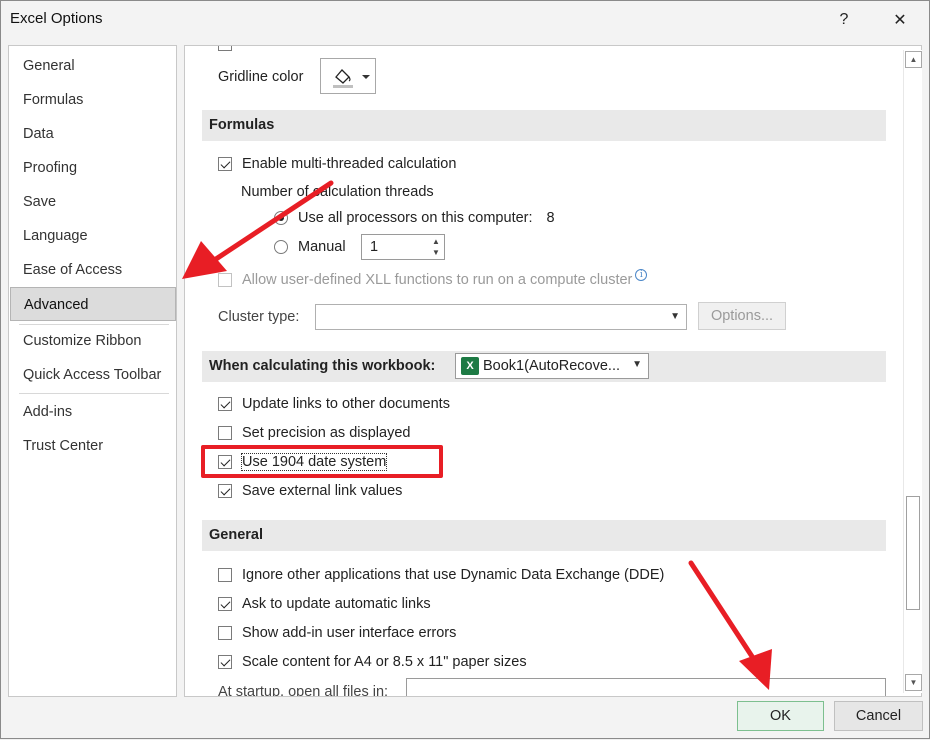 The height and width of the screenshot is (740, 930). What do you see at coordinates (93, 270) in the screenshot?
I see `nav-item-ease-of-access: Ease of Access` at bounding box center [93, 270].